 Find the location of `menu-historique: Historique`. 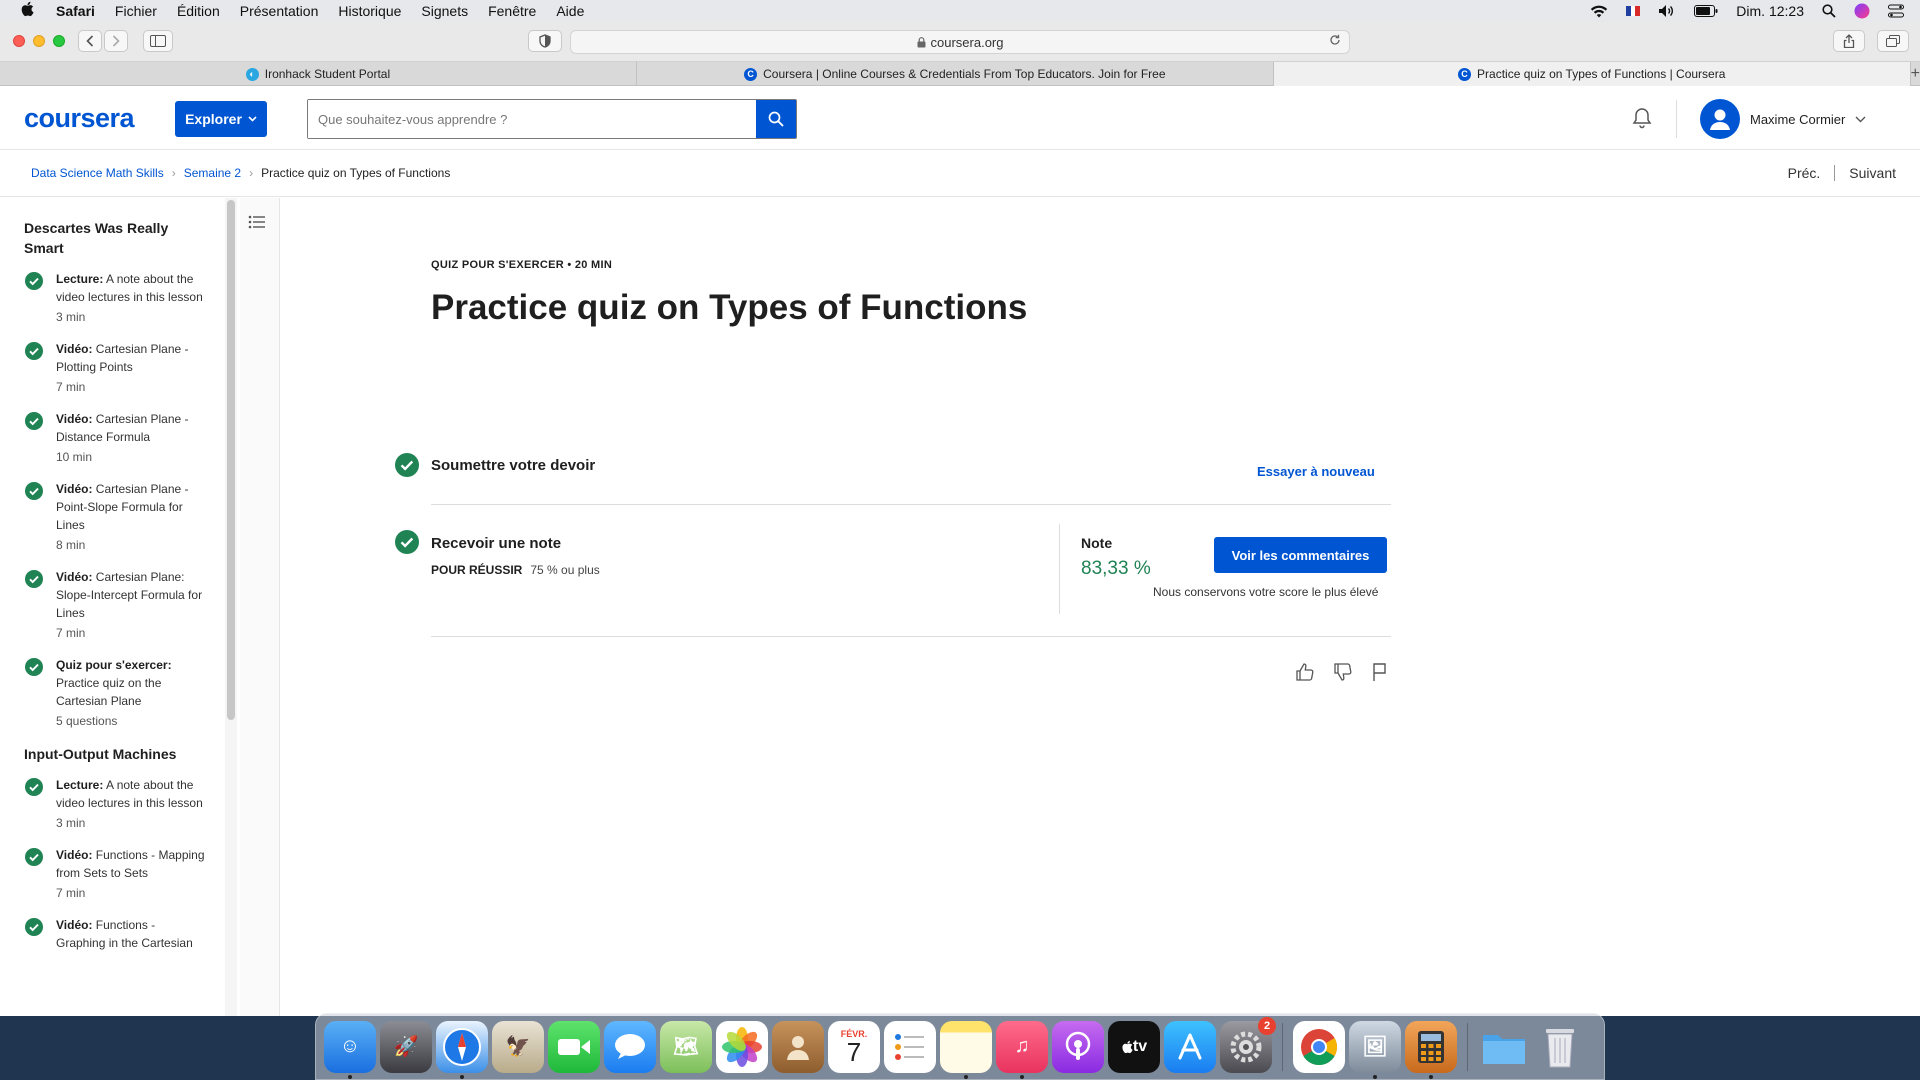

menu-historique: Historique is located at coordinates (369, 11).